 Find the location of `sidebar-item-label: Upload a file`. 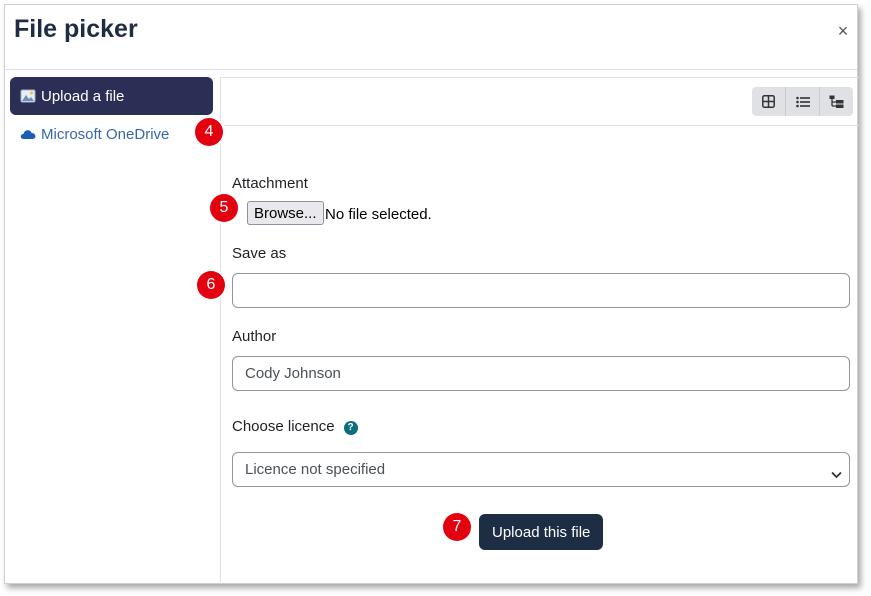

sidebar-item-label: Upload a file is located at coordinates (83, 96).